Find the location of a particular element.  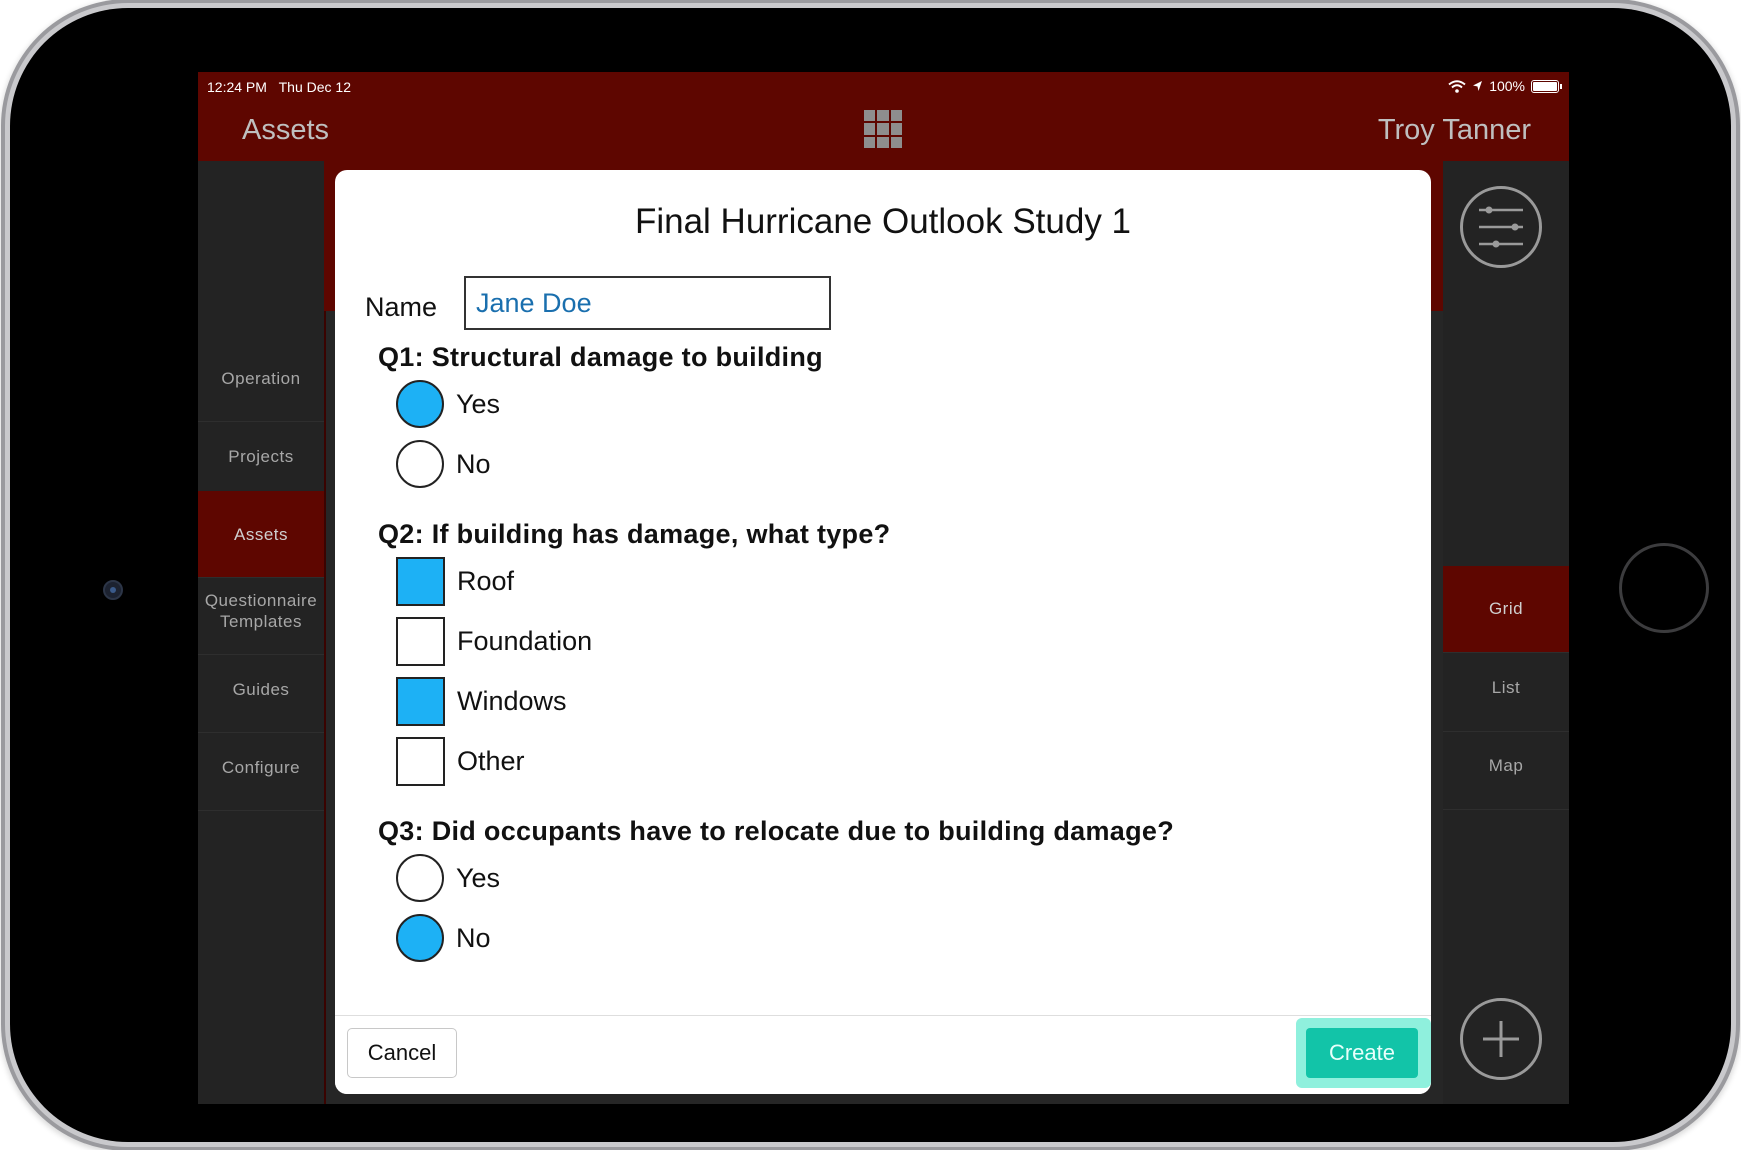

create-button: Create is located at coordinates (1362, 1053).